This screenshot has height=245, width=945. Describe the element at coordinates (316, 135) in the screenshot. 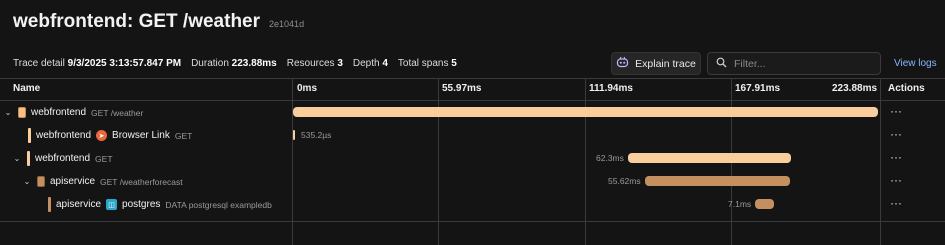

I see `span-duration-label: 535.2µs` at that location.